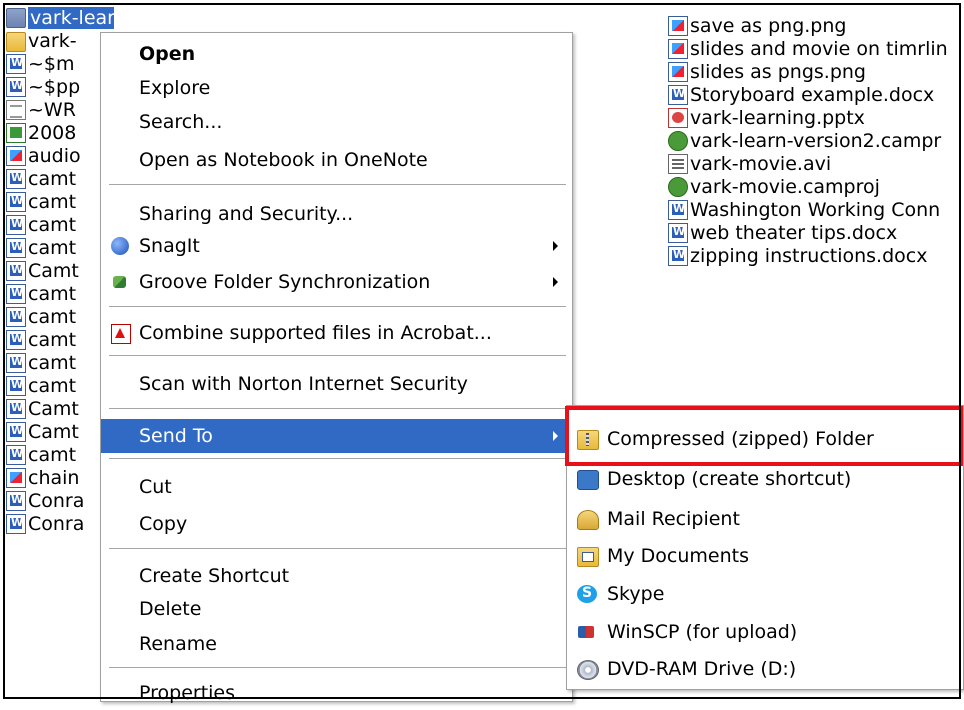 The height and width of the screenshot is (710, 964). I want to click on menu-item-label: Open as Notebook in OneNote, so click(283, 160).